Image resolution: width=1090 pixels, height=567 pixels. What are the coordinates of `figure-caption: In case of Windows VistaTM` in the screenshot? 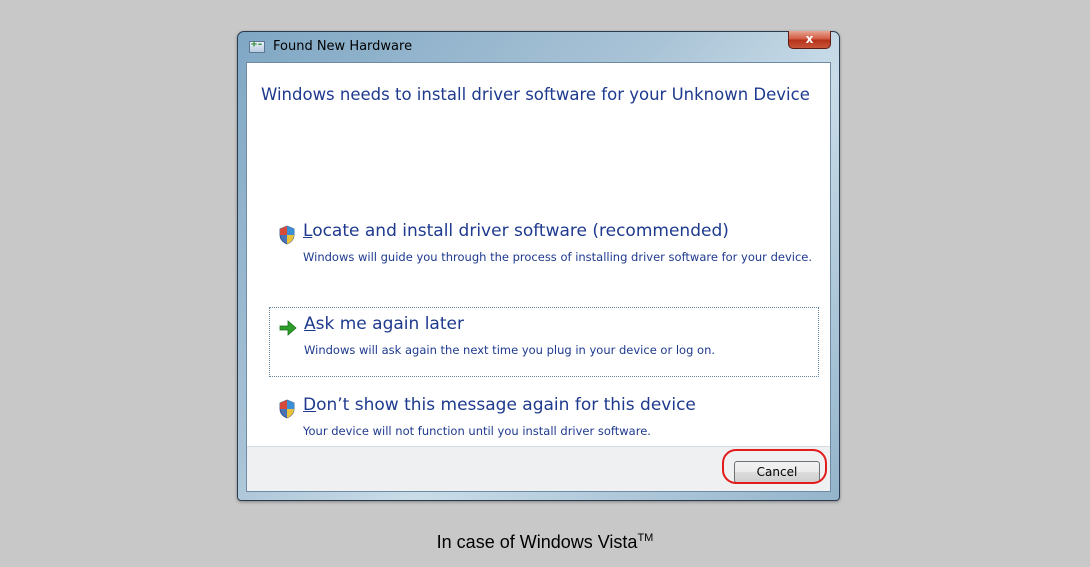 It's located at (545, 542).